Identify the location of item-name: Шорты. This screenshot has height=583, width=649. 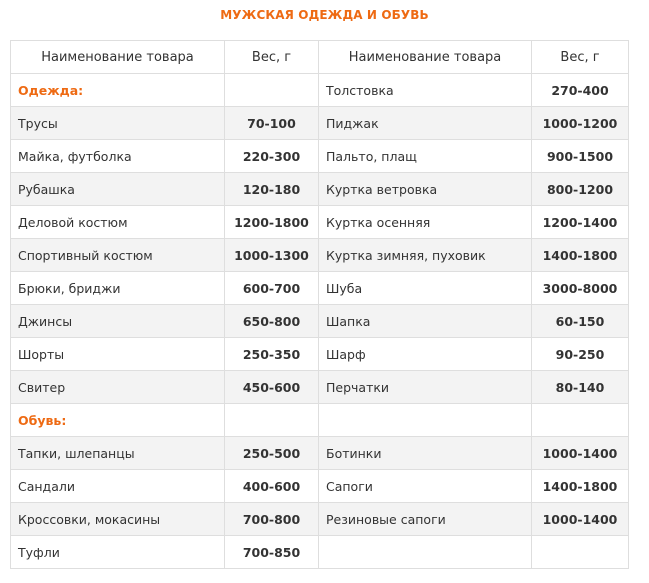
(117, 354).